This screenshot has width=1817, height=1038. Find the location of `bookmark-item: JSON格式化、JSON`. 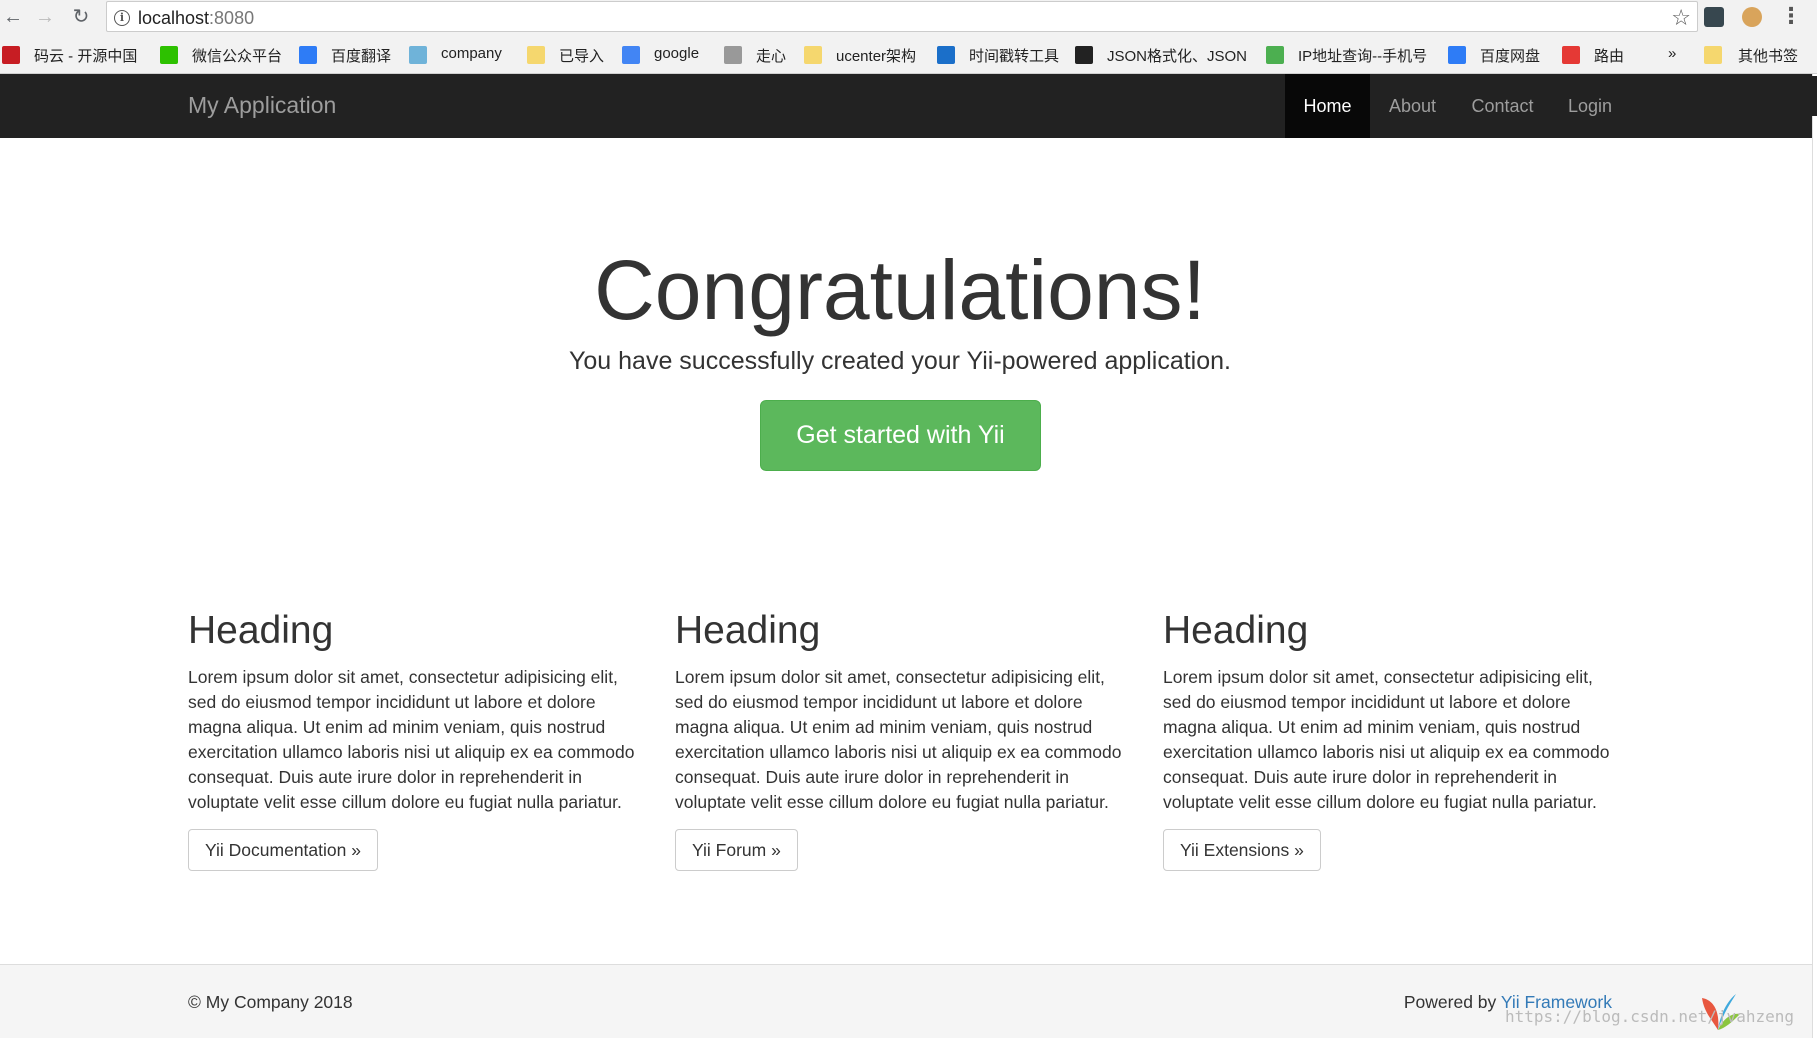

bookmark-item: JSON格式化、JSON is located at coordinates (1177, 55).